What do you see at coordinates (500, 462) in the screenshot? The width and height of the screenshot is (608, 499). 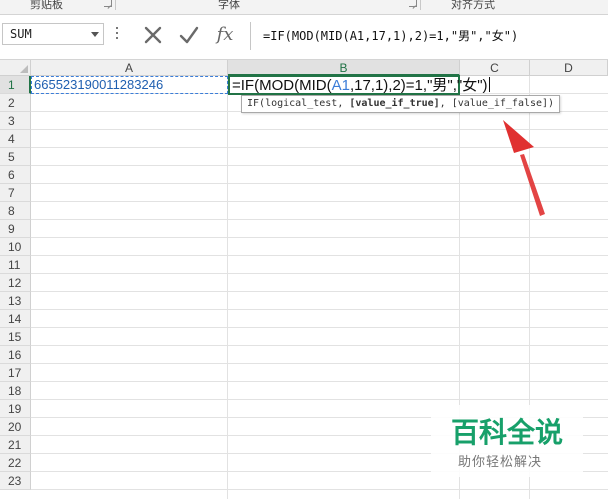 I see `watermark-subtitle: 助你轻松解决` at bounding box center [500, 462].